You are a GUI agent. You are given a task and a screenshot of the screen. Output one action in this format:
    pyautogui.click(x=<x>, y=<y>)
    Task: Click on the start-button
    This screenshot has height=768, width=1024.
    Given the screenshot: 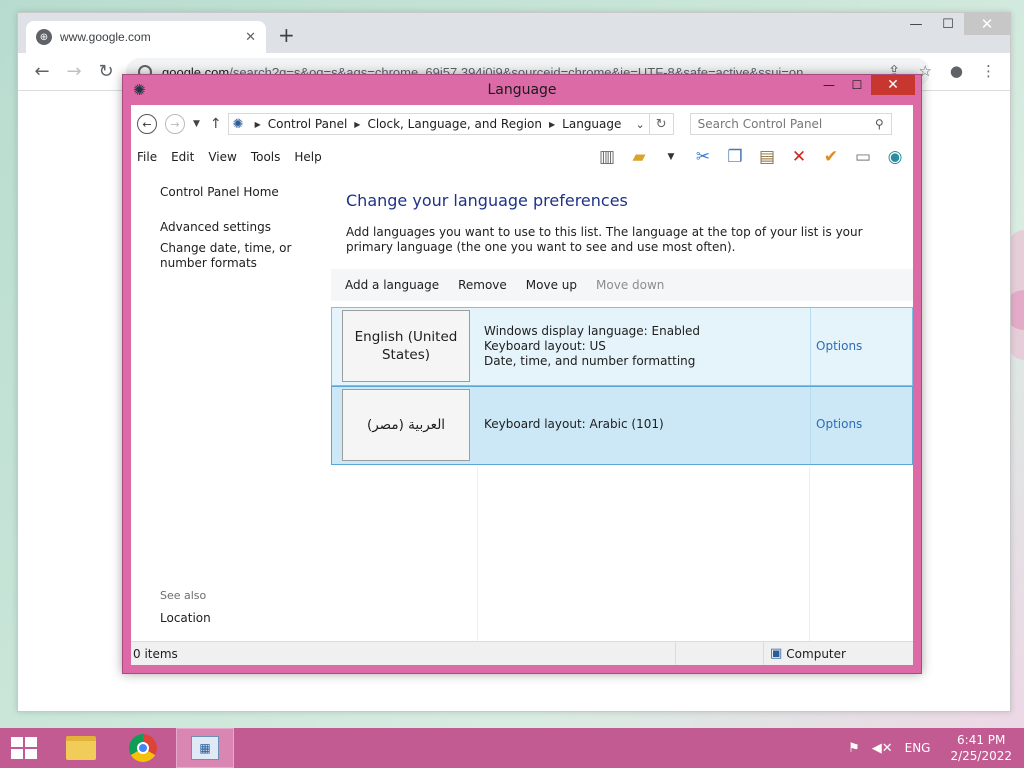 What is the action you would take?
    pyautogui.click(x=24, y=748)
    